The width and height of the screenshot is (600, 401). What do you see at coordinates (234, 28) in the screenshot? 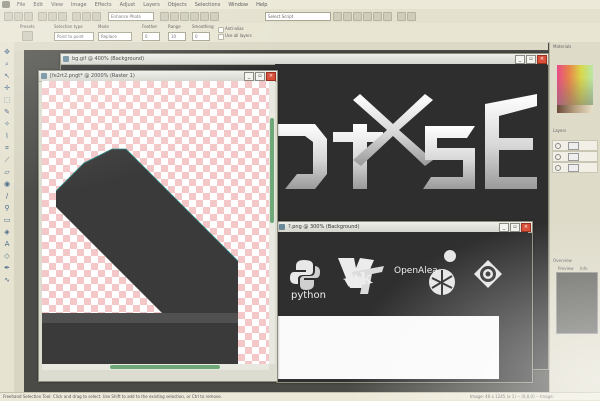
I see `antialias-label: Anti-alias` at bounding box center [234, 28].